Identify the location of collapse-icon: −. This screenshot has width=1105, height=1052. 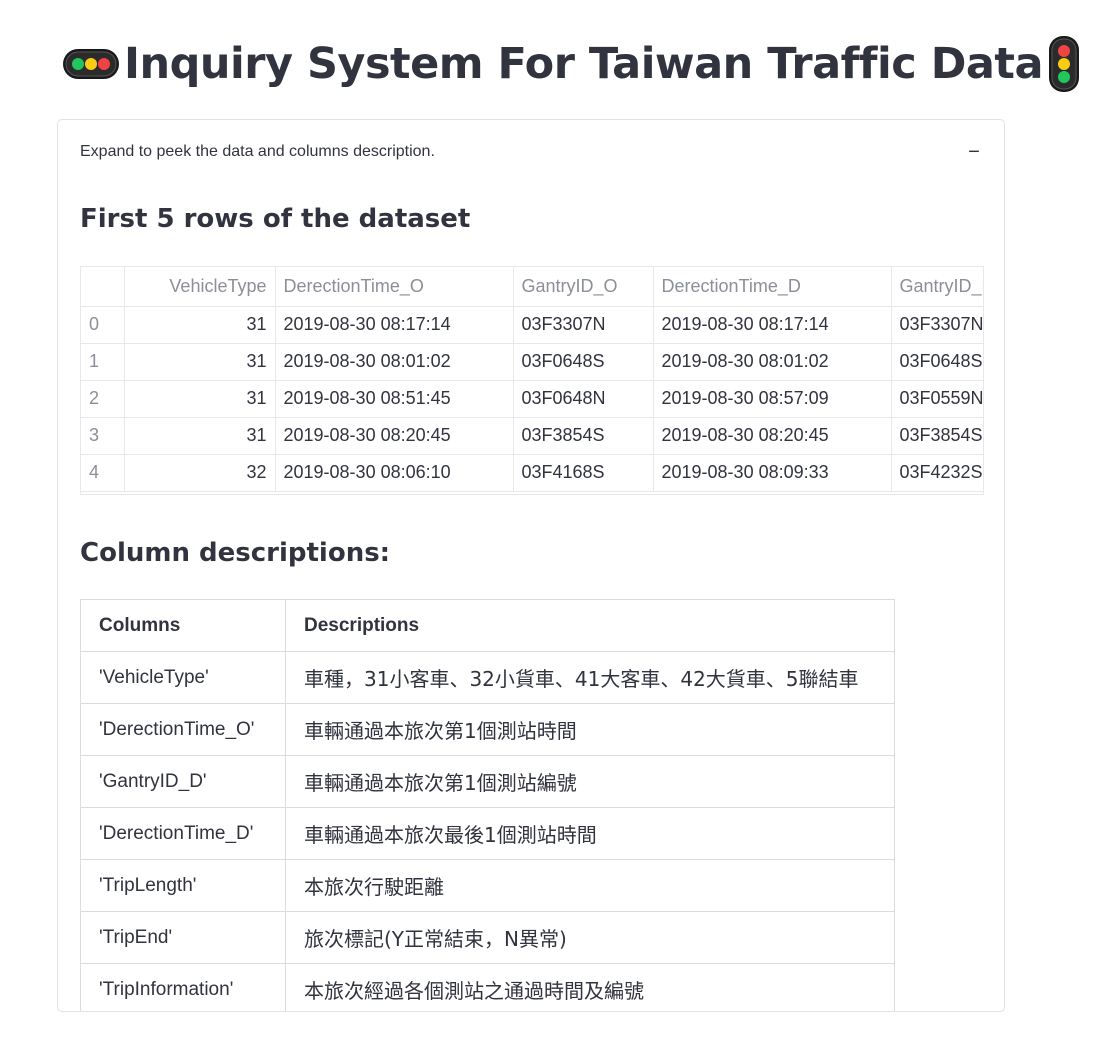
(974, 152).